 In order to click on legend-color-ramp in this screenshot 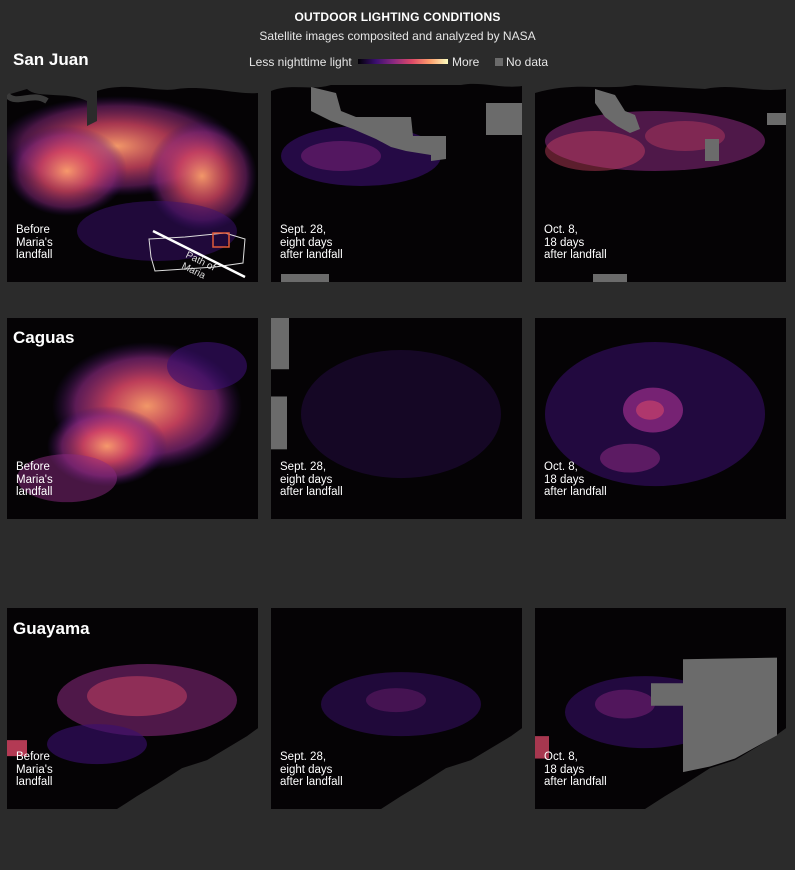, I will do `click(403, 61)`.